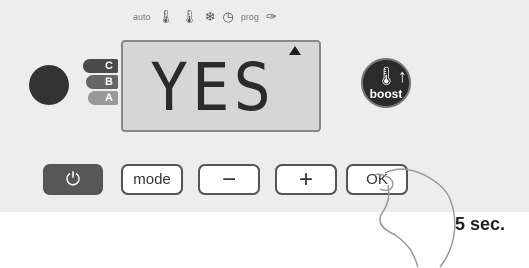 This screenshot has width=529, height=268. I want to click on mode-auto: auto, so click(142, 17).